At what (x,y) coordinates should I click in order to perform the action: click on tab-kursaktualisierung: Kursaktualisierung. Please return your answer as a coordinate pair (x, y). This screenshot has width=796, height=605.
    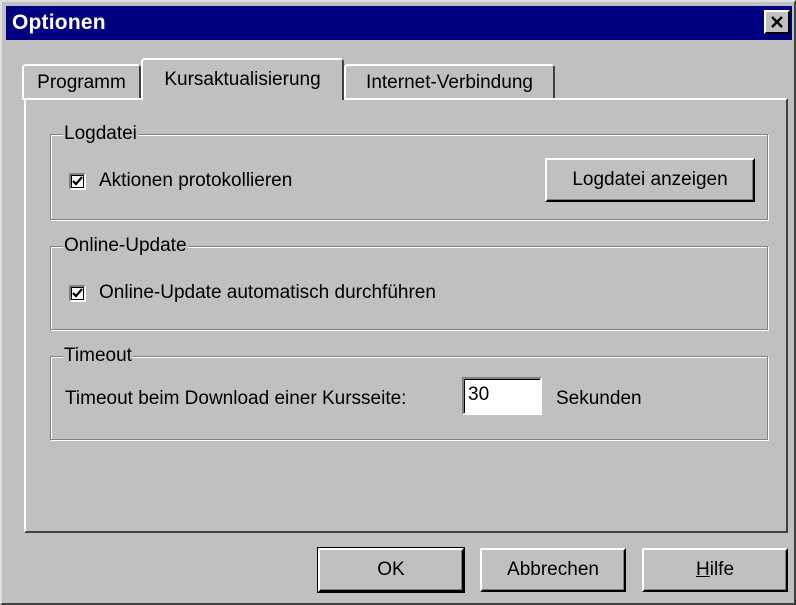
    Looking at the image, I should click on (242, 79).